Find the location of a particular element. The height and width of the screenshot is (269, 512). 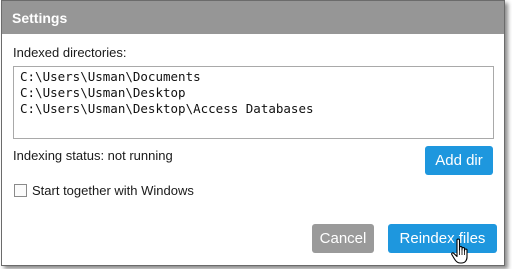

indexed-directories-label: Indexed directories: is located at coordinates (70, 52).